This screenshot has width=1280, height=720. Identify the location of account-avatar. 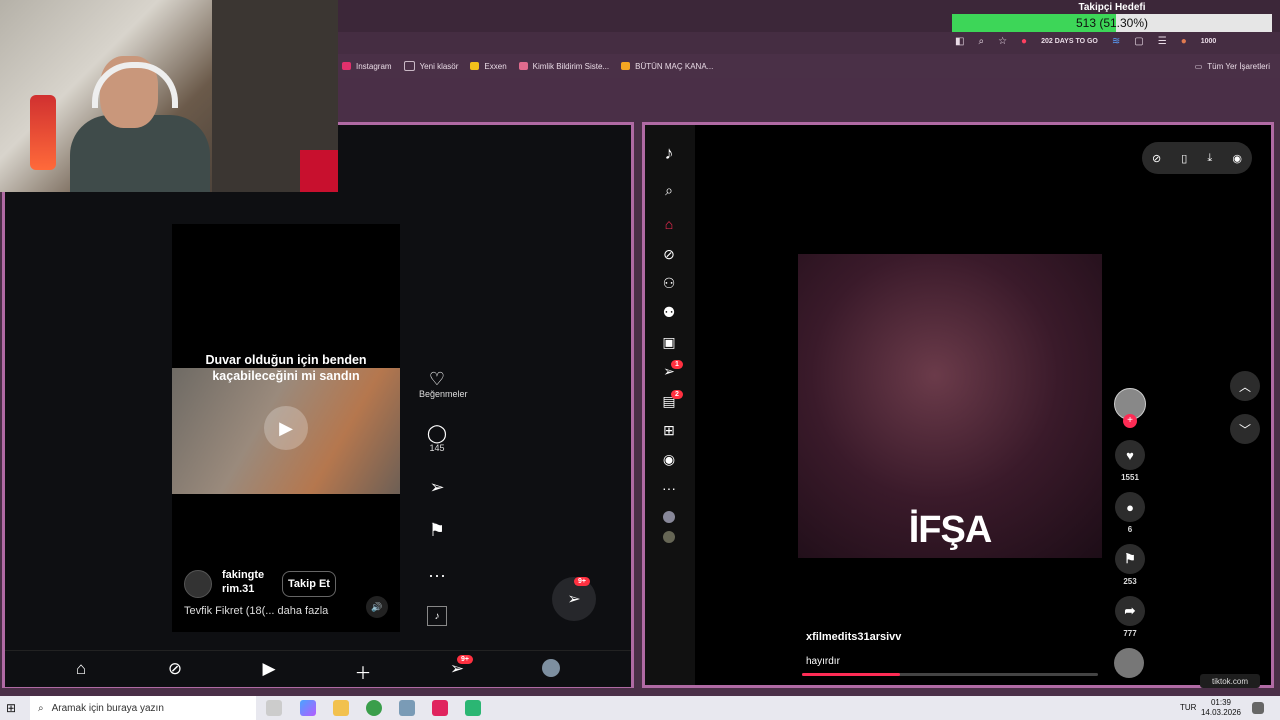
(669, 518).